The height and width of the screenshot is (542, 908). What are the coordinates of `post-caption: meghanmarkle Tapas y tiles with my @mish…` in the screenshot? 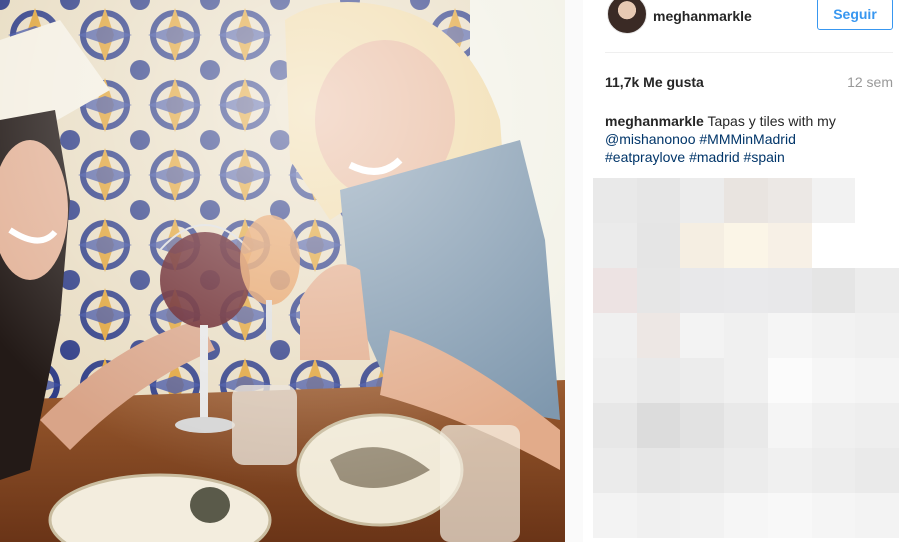 It's located at (740, 139).